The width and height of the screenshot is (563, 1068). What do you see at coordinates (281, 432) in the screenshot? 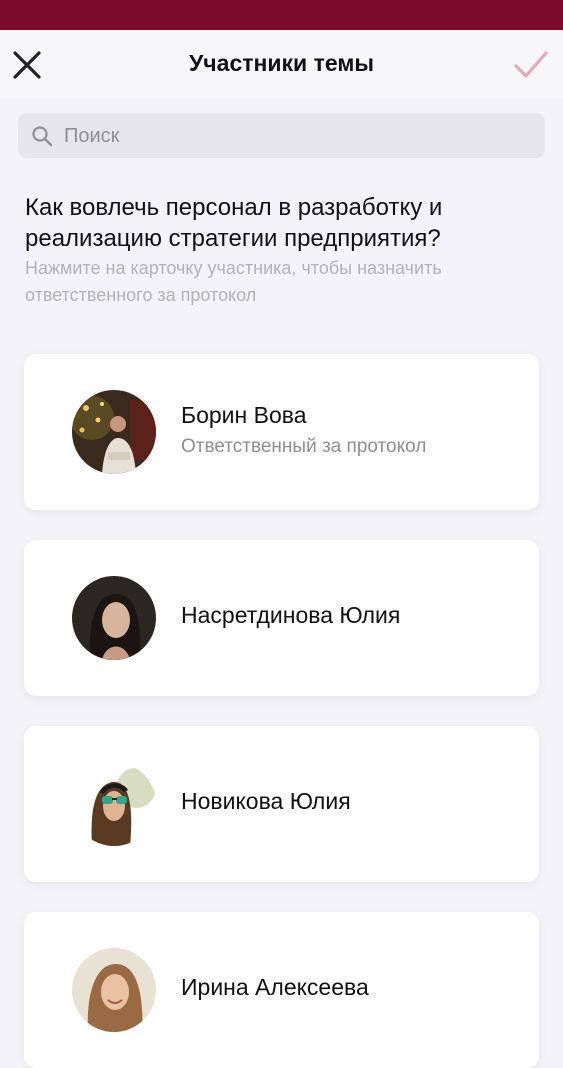
I see `participant-card: Борин Вова Ответственный за протокол` at bounding box center [281, 432].